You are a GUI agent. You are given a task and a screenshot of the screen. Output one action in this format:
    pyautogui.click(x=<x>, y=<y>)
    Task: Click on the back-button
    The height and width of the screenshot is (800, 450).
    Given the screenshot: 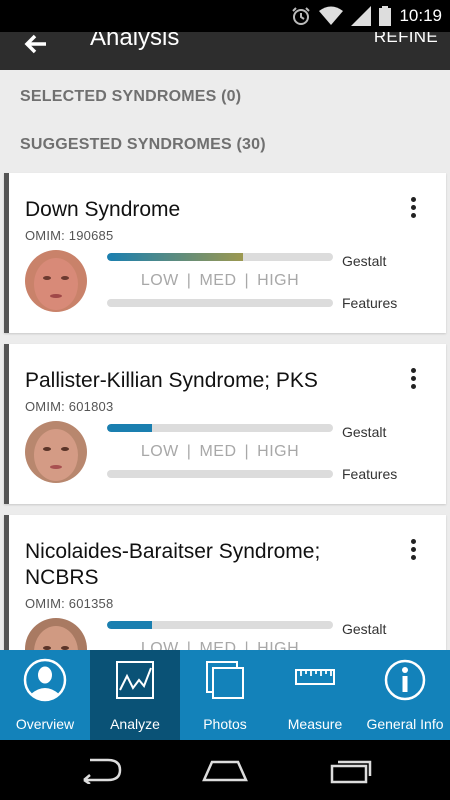 What is the action you would take?
    pyautogui.click(x=36, y=47)
    